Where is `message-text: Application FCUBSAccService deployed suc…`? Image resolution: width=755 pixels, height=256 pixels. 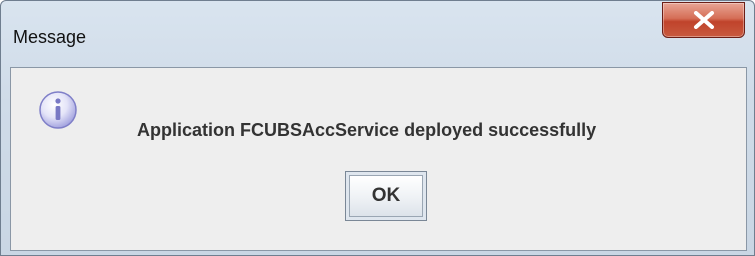 message-text: Application FCUBSAccService deployed suc… is located at coordinates (367, 130).